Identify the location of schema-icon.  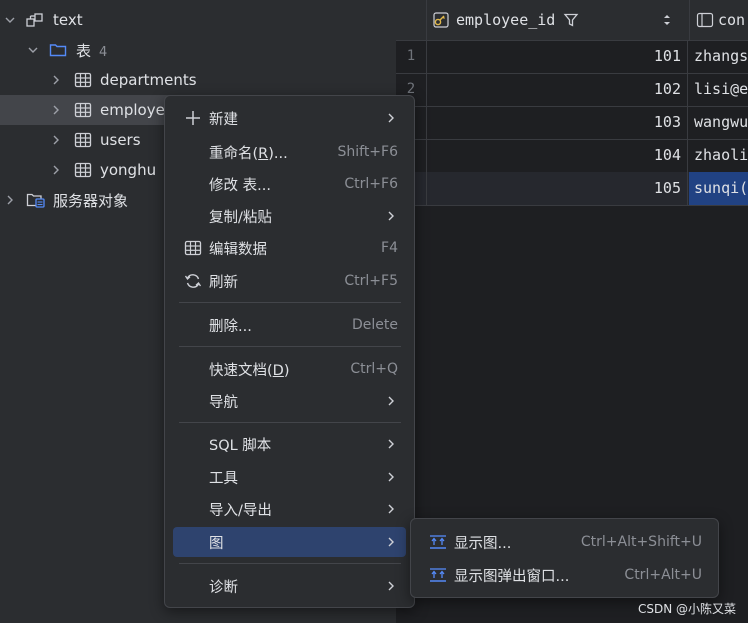
(35, 20).